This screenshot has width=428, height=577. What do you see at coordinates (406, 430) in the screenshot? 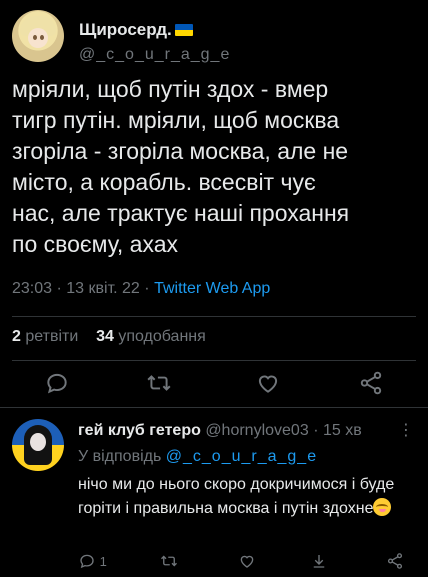
I see `more-icon: ⋮` at bounding box center [406, 430].